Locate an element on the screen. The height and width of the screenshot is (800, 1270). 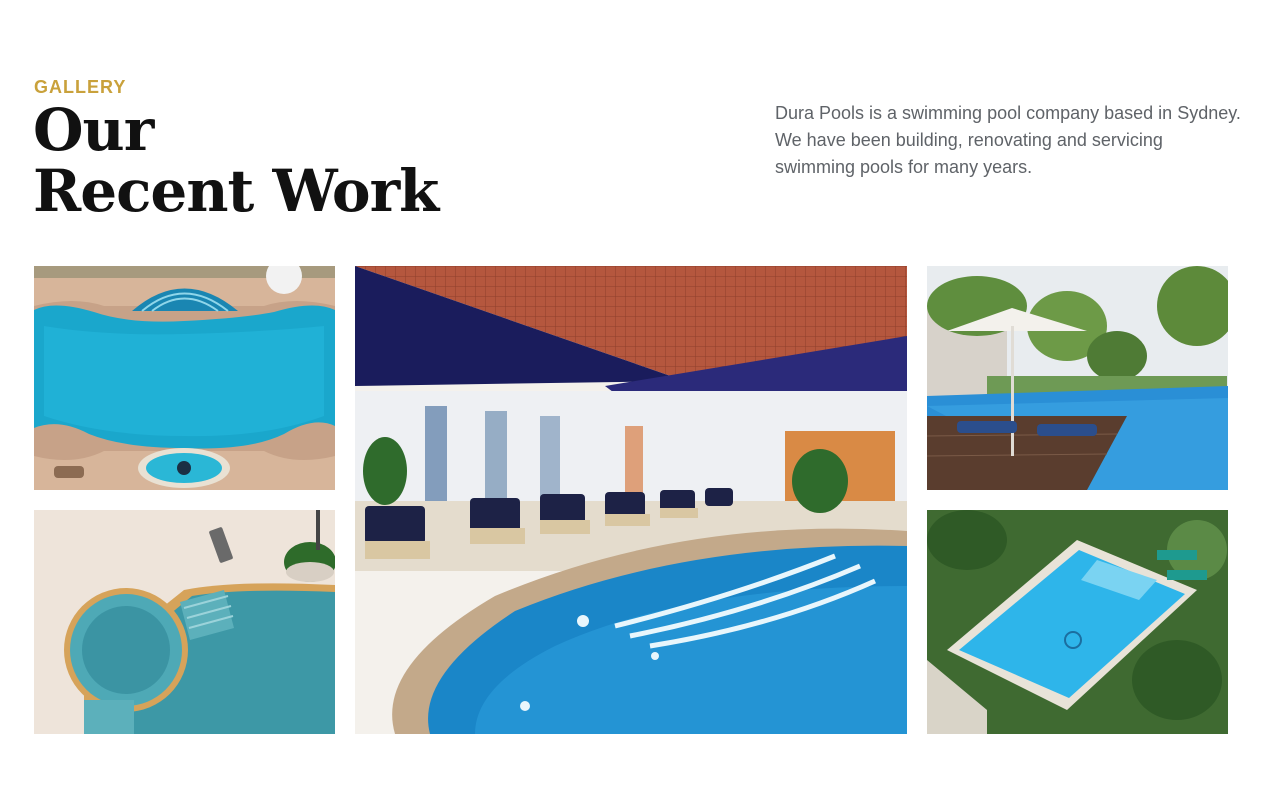
section-title-line-2: Recent Work is located at coordinates (236, 191).